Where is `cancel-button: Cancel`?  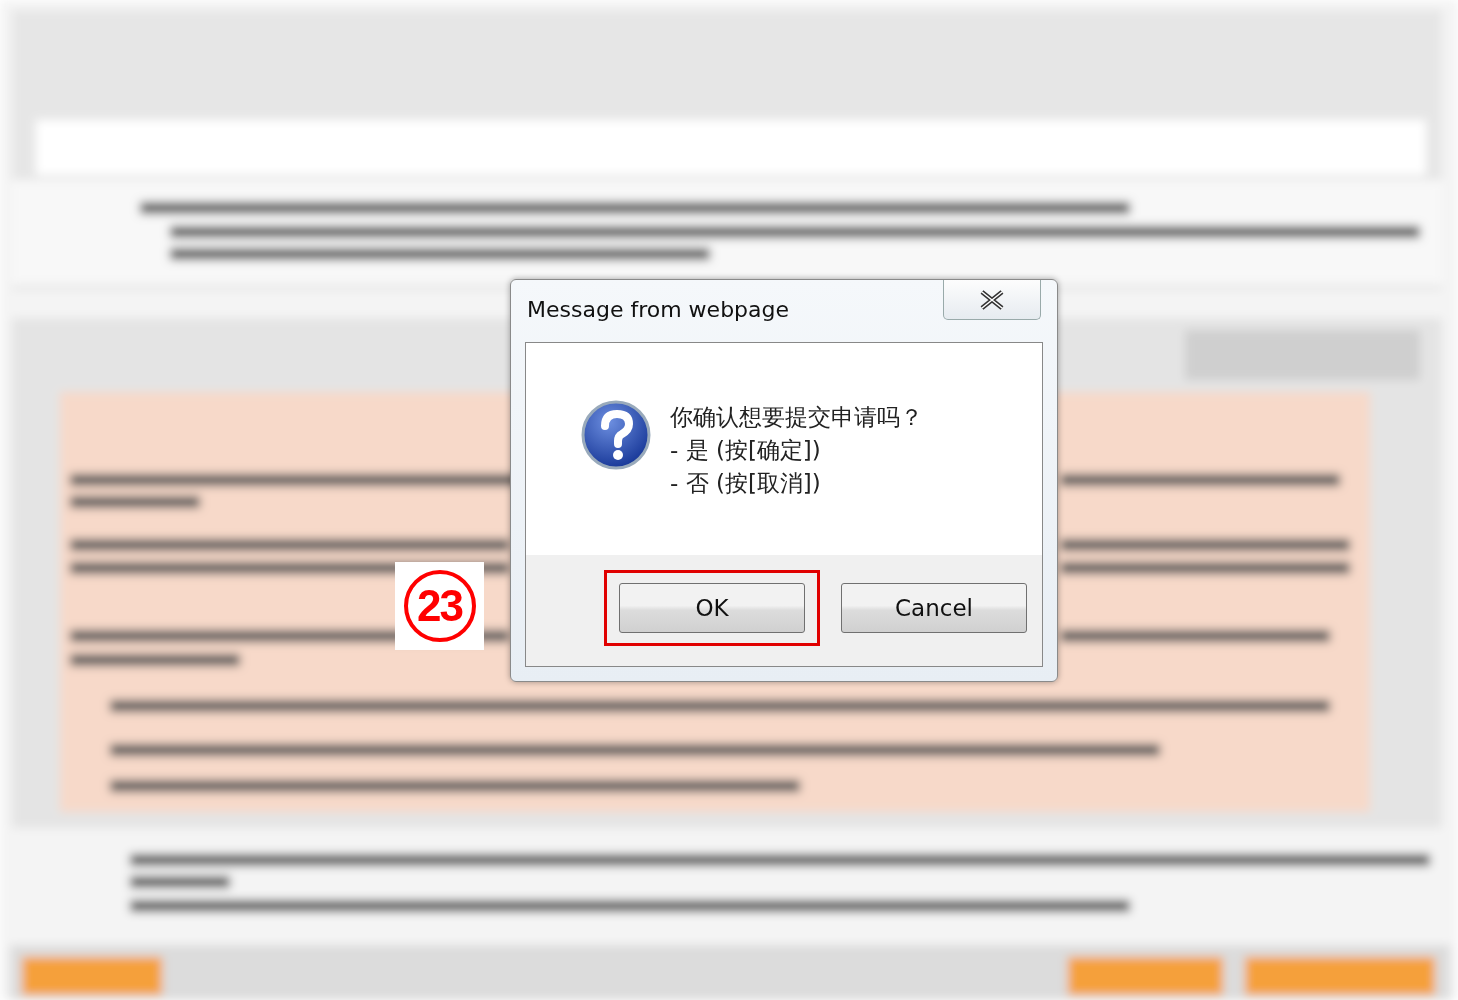 cancel-button: Cancel is located at coordinates (934, 608).